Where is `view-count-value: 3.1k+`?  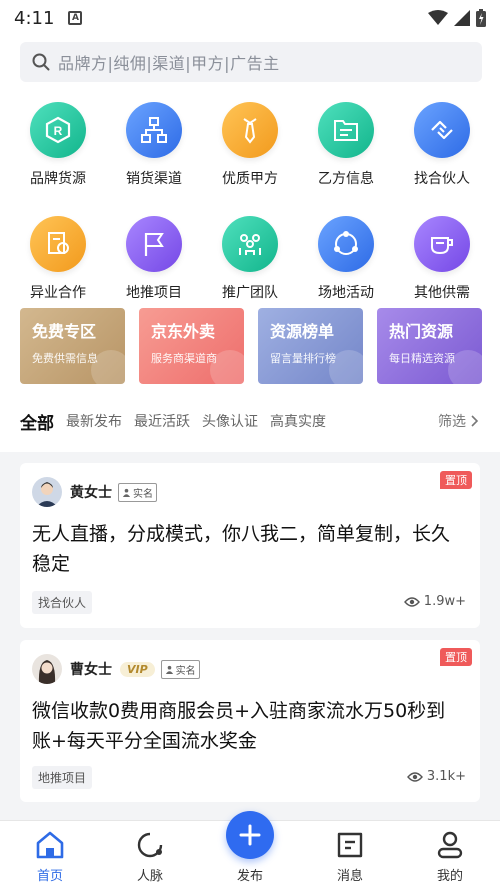
view-count-value: 3.1k+ is located at coordinates (446, 776).